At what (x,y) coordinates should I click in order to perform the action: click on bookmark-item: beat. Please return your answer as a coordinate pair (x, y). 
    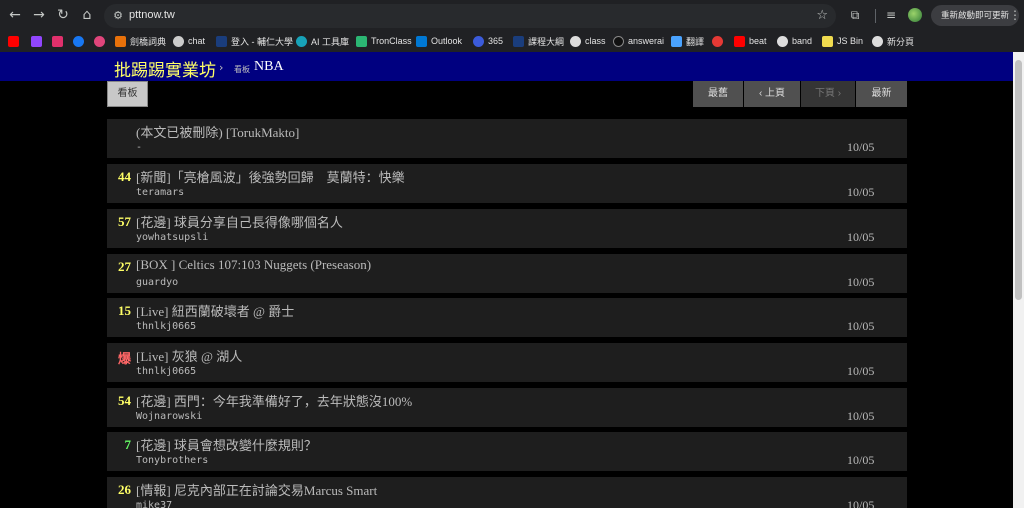
    Looking at the image, I should click on (750, 41).